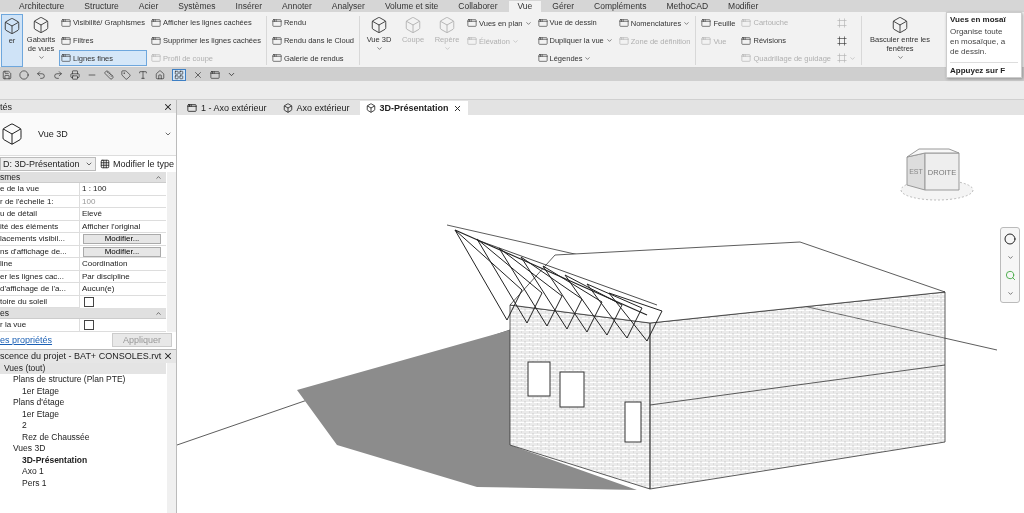  Describe the element at coordinates (6, 106) in the screenshot. I see `panel-title: tés` at that location.